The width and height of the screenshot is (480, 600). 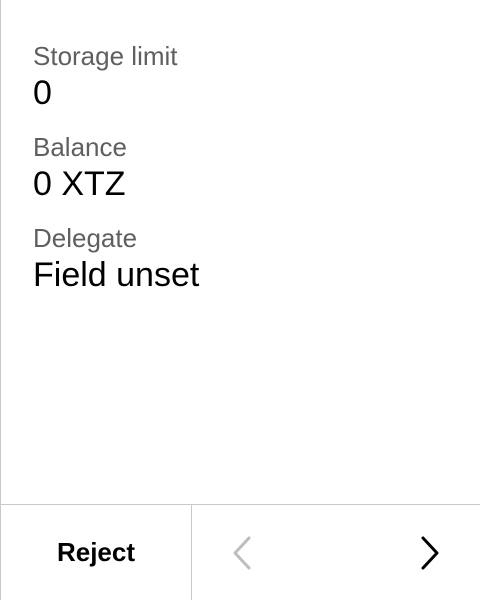 I want to click on delegate-value: Field unset, so click(x=116, y=275).